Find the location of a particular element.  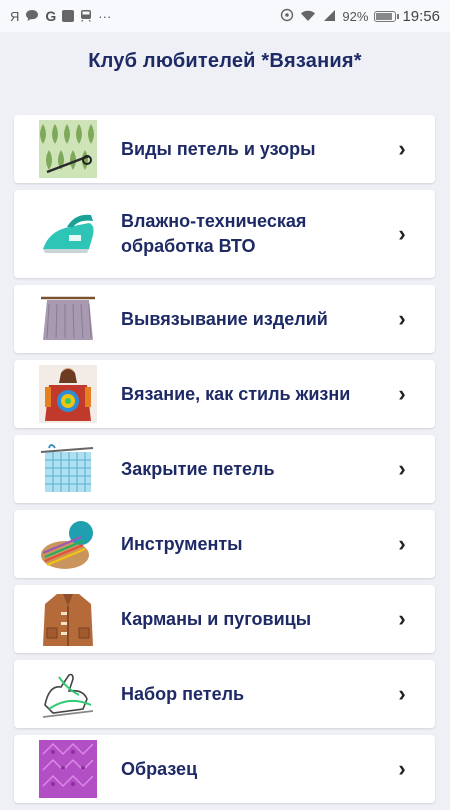

nfc-icon is located at coordinates (287, 16).